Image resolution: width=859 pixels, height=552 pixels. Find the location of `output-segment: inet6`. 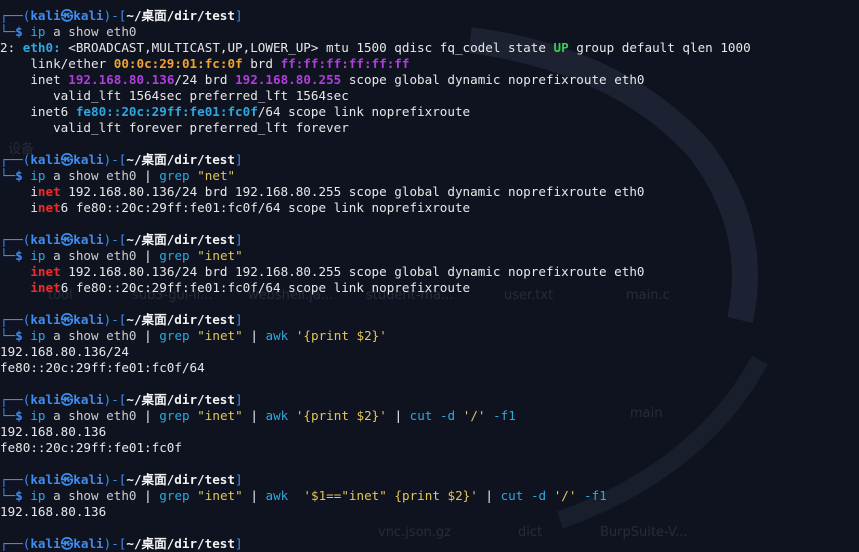

output-segment: inet6 is located at coordinates (38, 111).